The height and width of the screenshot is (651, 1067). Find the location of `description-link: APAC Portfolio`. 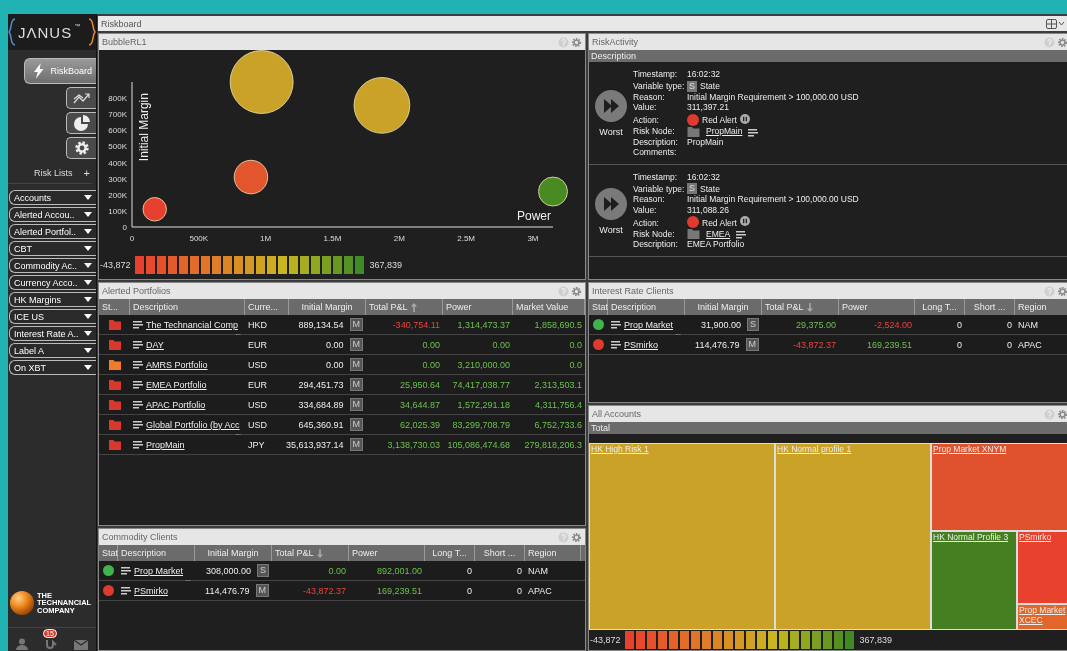

description-link: APAC Portfolio is located at coordinates (176, 404).